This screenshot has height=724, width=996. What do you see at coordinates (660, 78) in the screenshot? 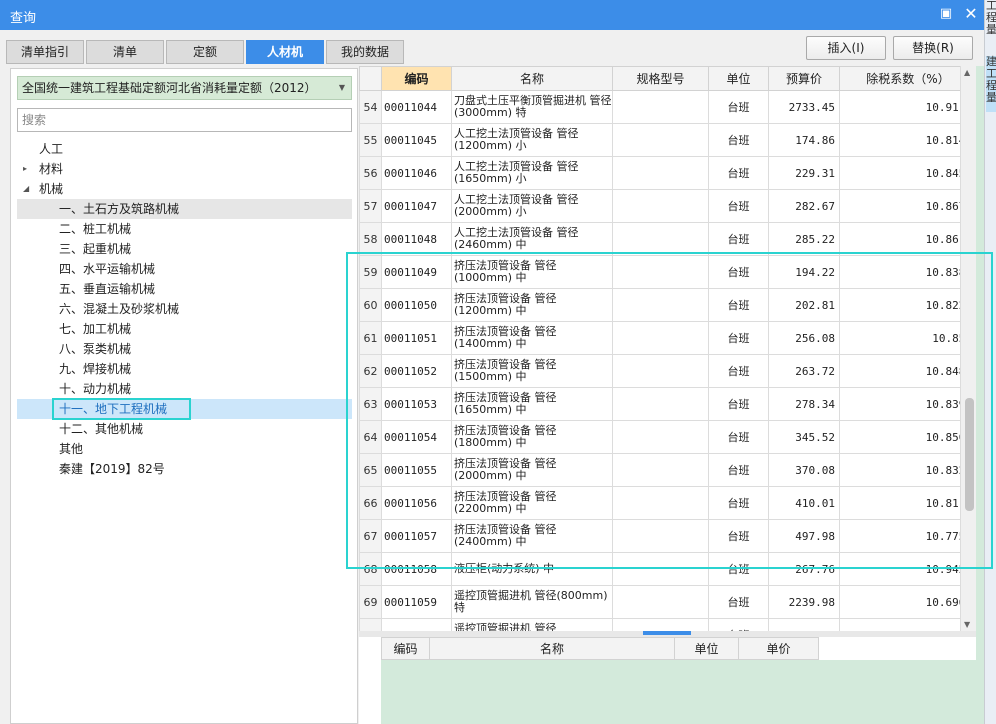
I see `header-spec: 规格型号` at bounding box center [660, 78].